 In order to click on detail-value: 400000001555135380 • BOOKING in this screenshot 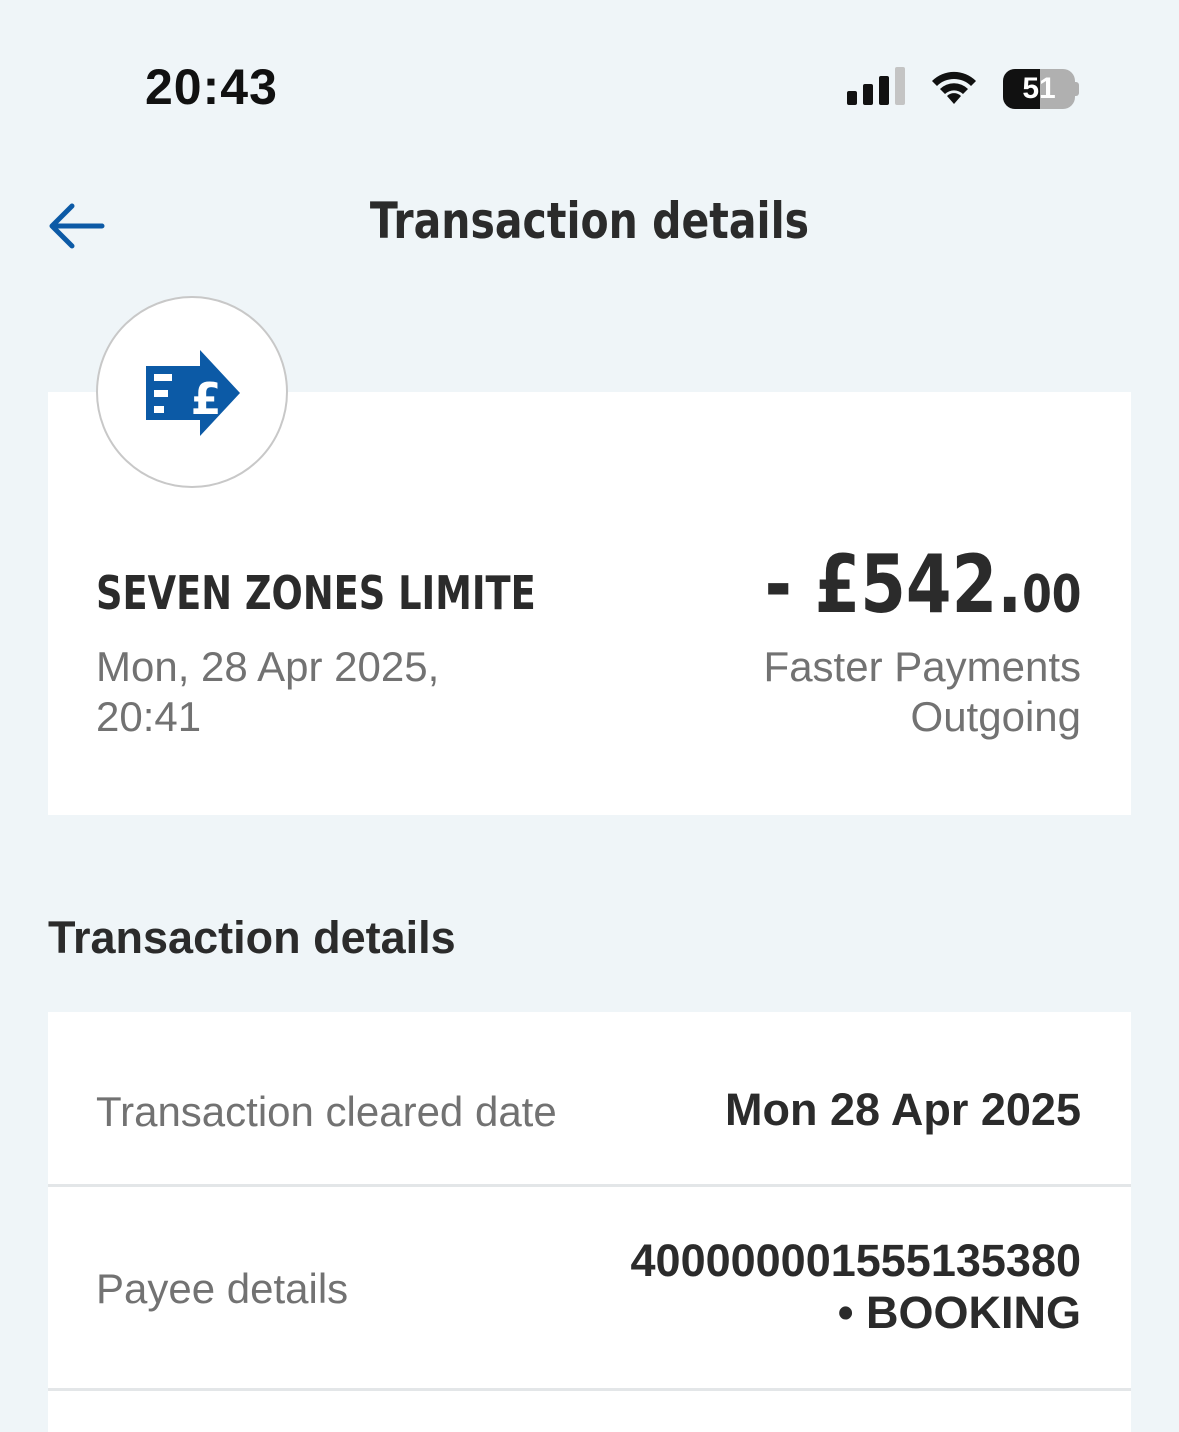, I will do `click(781, 1287)`.